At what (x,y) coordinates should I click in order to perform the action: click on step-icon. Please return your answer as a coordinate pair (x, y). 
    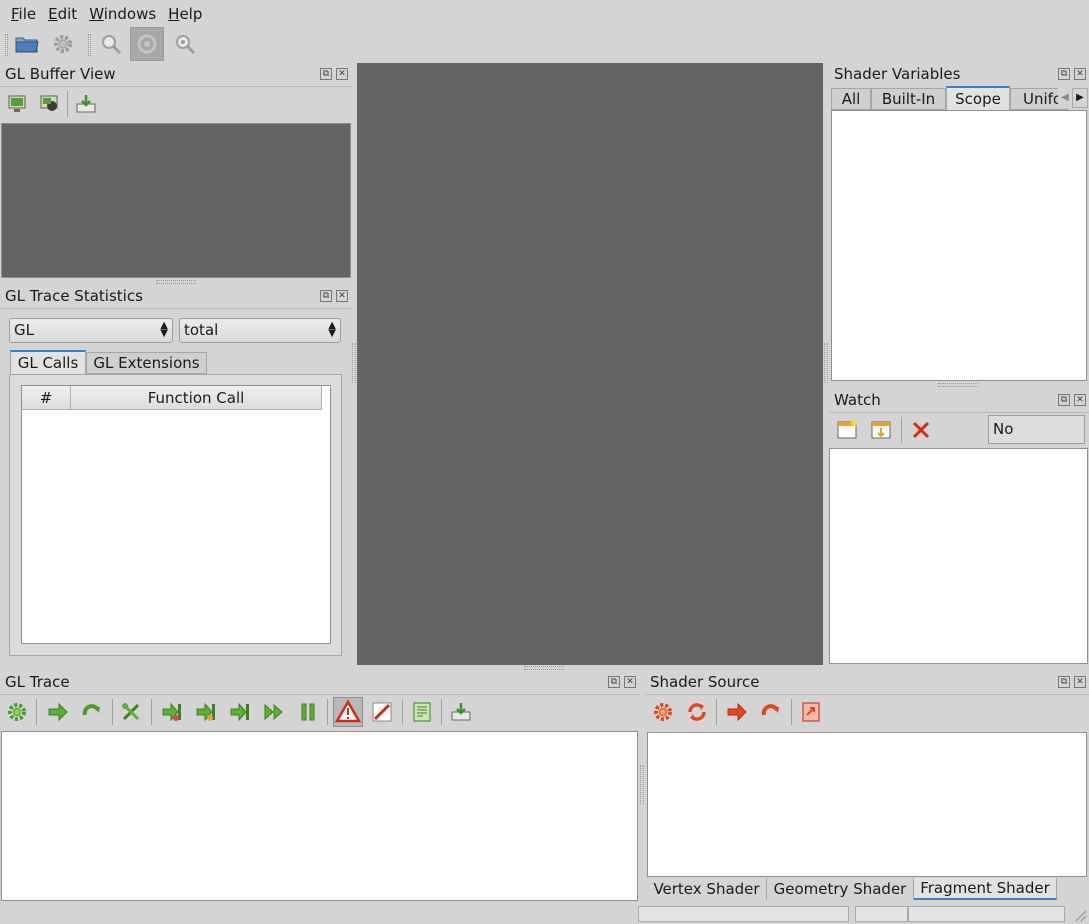
    Looking at the image, I should click on (58, 712).